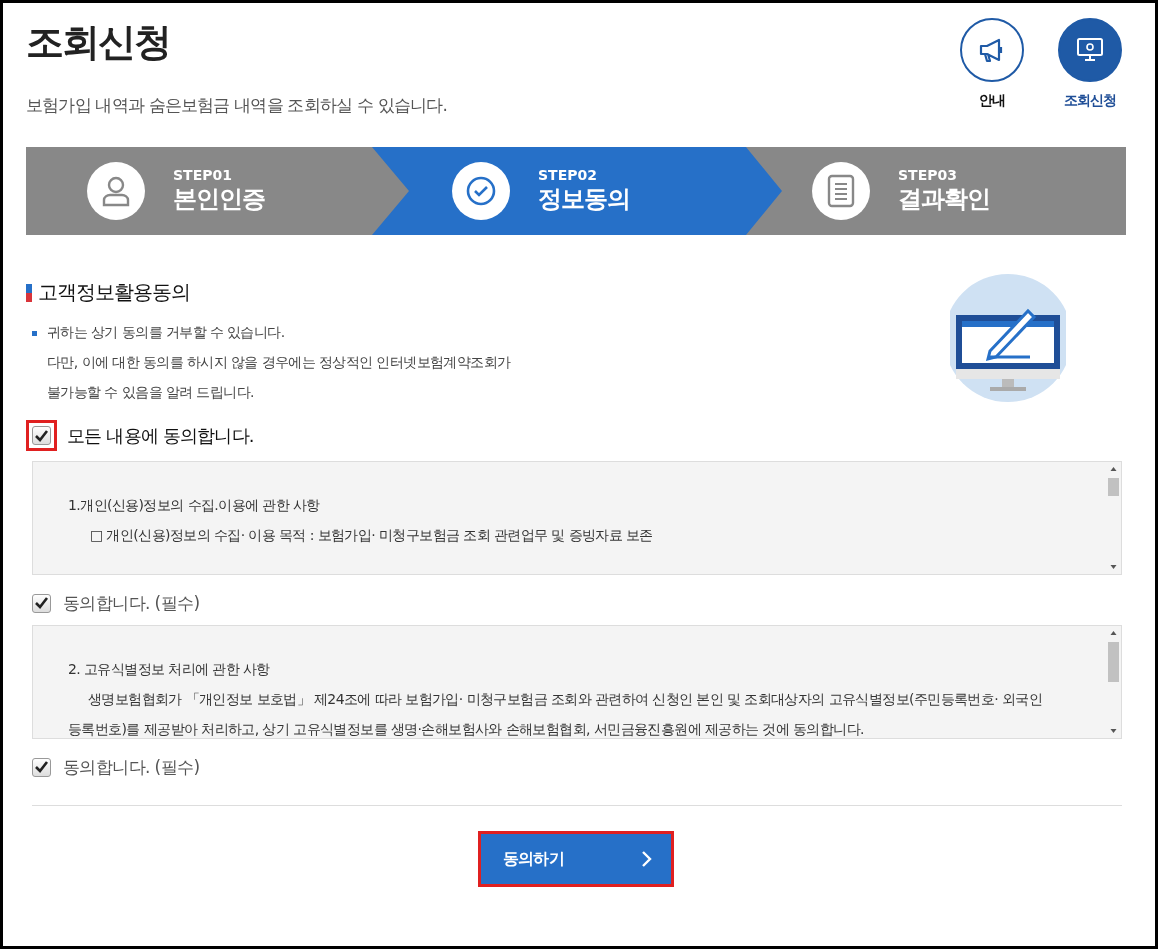 The width and height of the screenshot is (1158, 949). I want to click on terms-text: 생명보험협회가 「개인정보 보호법」 제24조에 따라 보험가입· 미청구보험금 조회와 관련하여 신청인 본인 및 조회대상자의 고유식별정보(주민등록번호· 외국인등록번호)를 제공받아 처리하고, 상기 고유식별정보를 생명·손해보험사와 손해보험협회, 서민금융진흥원에 제공하는 것에 동의합니다., so click(556, 714).